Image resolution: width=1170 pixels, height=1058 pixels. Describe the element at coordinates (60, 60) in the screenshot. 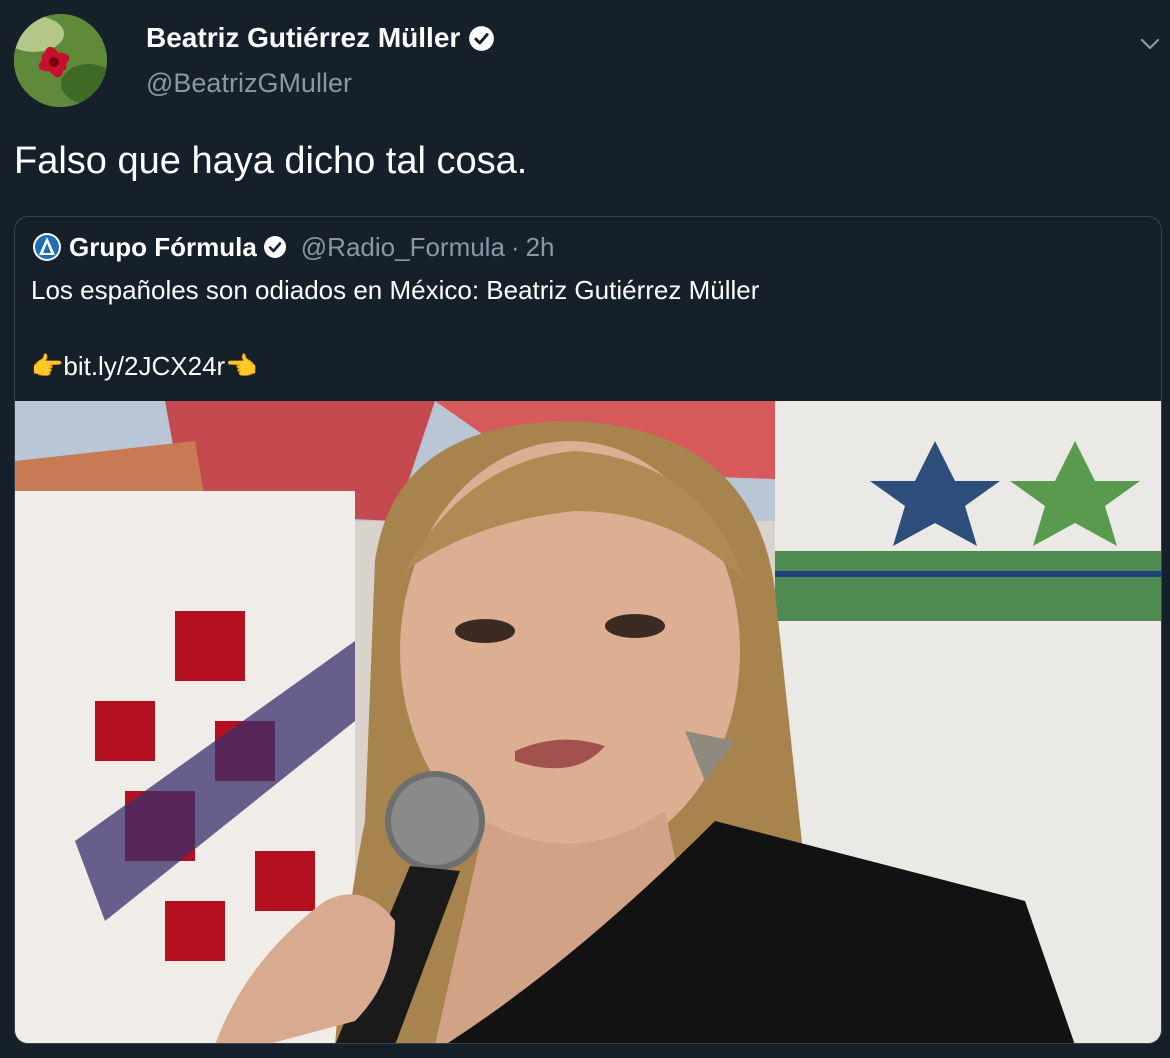

I see `author-avatar` at that location.